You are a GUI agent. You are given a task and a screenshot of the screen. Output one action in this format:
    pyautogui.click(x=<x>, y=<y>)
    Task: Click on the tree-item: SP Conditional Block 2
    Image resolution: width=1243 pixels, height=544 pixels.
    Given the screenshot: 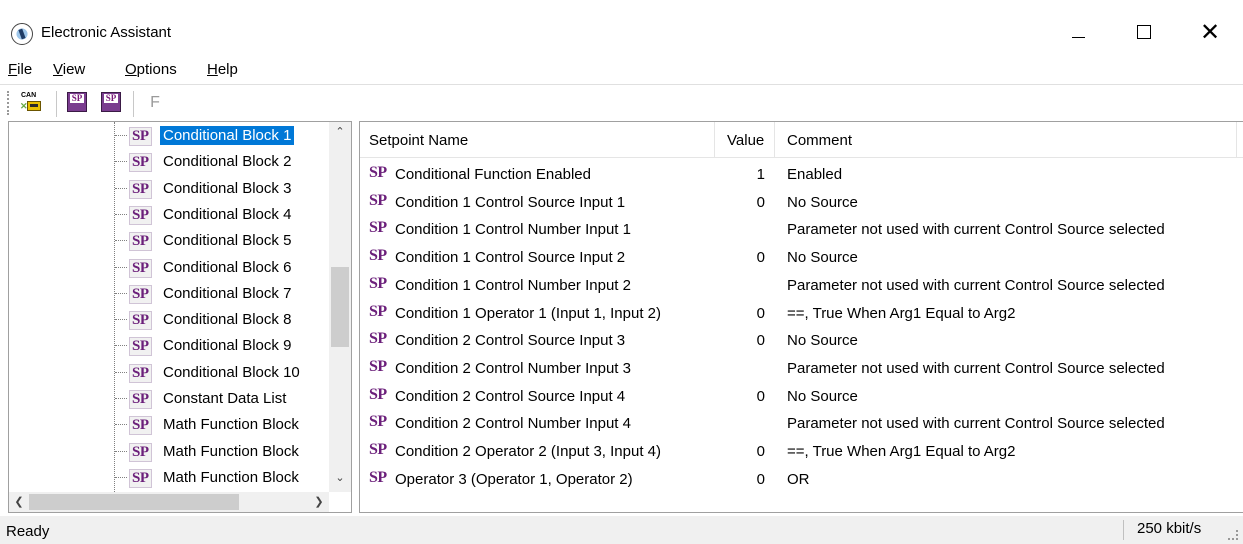 What is the action you would take?
    pyautogui.click(x=169, y=161)
    